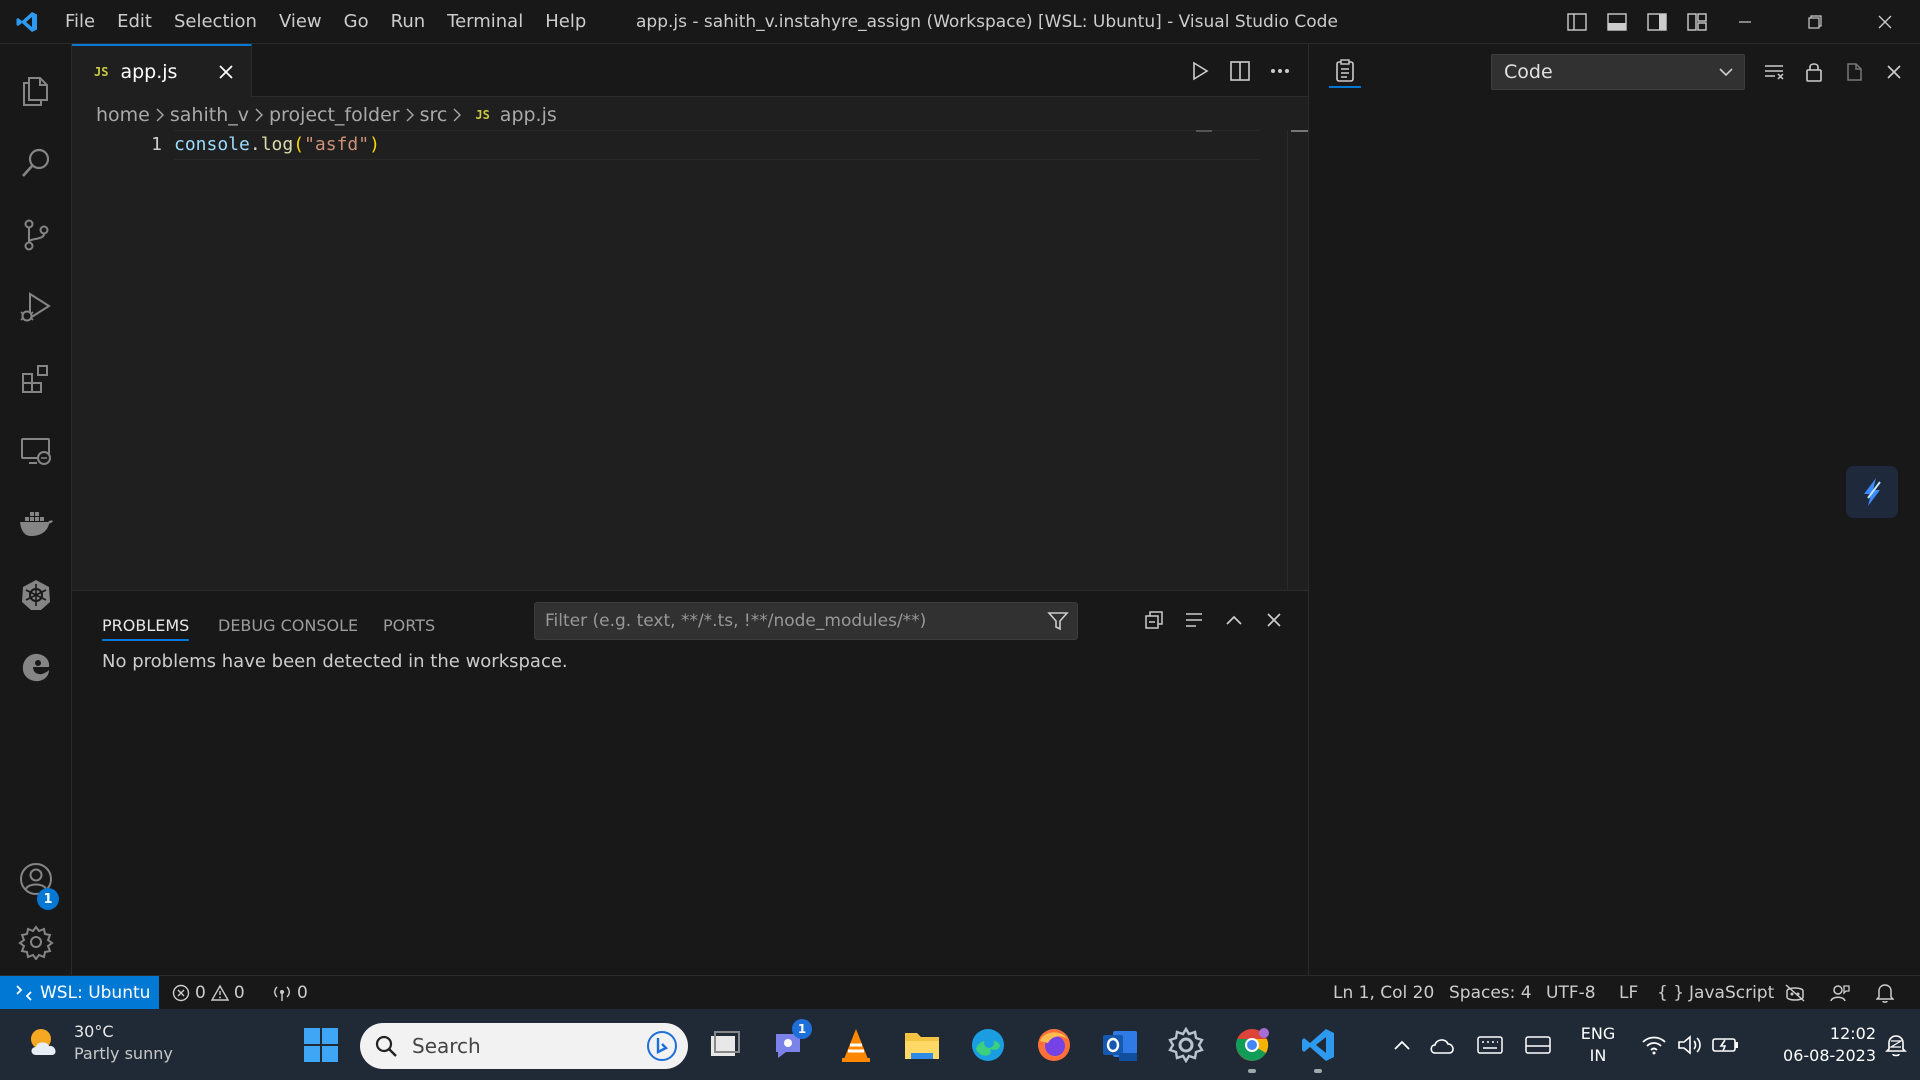  Describe the element at coordinates (1885, 993) in the screenshot. I see `notifications-bell-icon` at that location.